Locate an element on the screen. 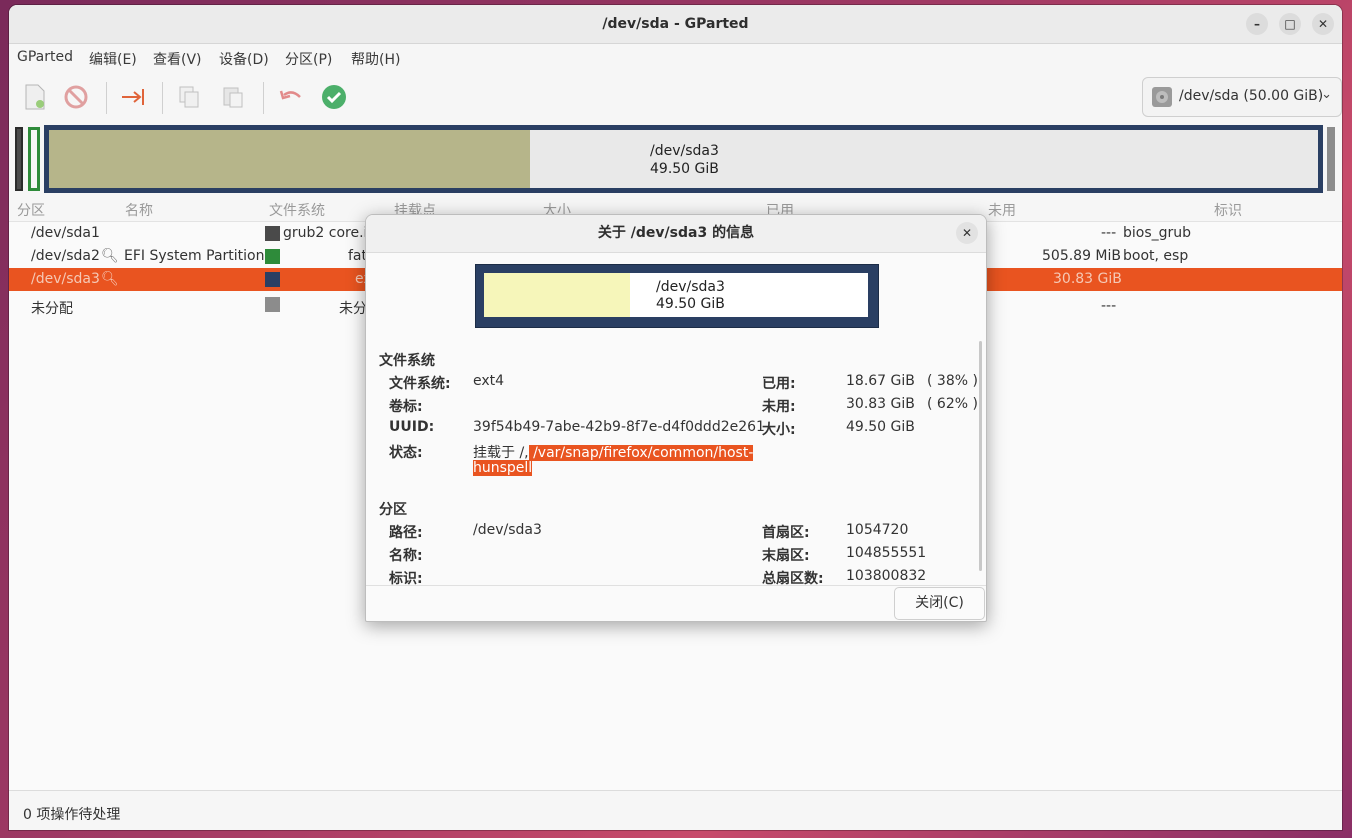  size-value: 49.50 GiB is located at coordinates (880, 427).